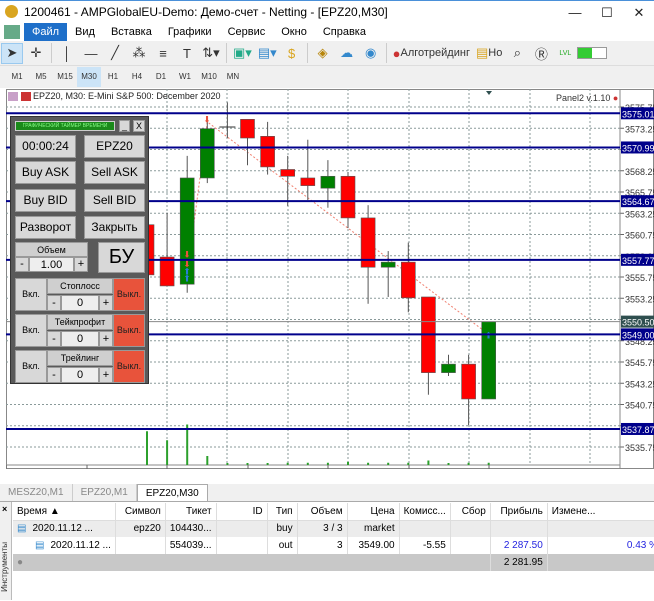 This screenshot has width=654, height=601. What do you see at coordinates (67, 53) in the screenshot?
I see `vertical-line-icon: │` at bounding box center [67, 53].